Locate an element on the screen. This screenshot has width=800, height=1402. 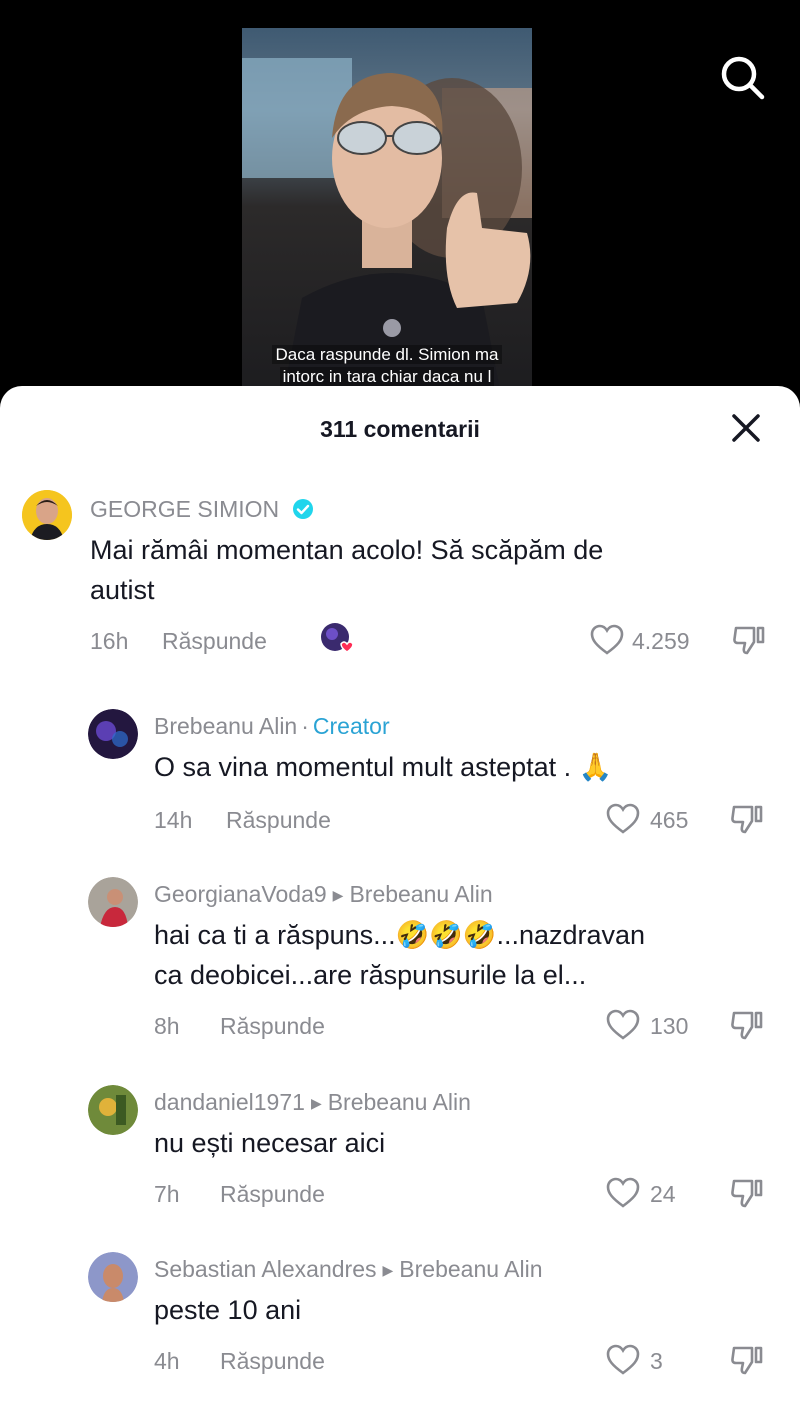
caption-line-2: intorc in tara chiar daca nu l is located at coordinates (387, 376).